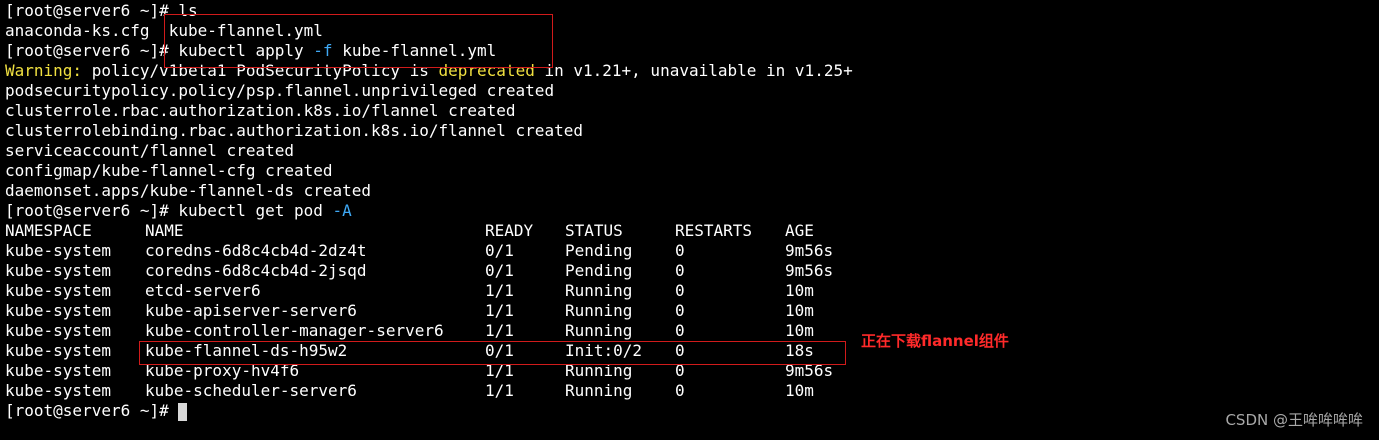 This screenshot has width=1379, height=440. I want to click on table-header: NAMESPACE NAME READY STATUS RESTARTS AGE, so click(692, 231).